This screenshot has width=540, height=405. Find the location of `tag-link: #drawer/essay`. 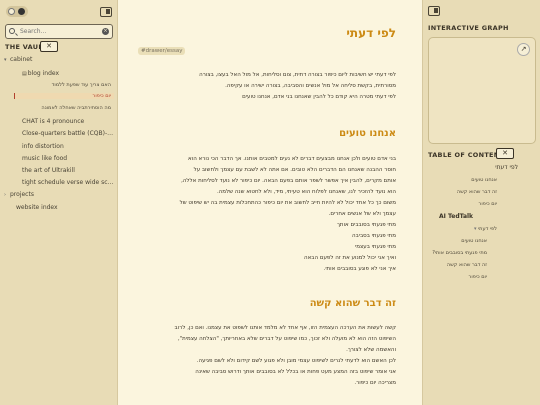

tag-link: #drawer/essay is located at coordinates (162, 51).